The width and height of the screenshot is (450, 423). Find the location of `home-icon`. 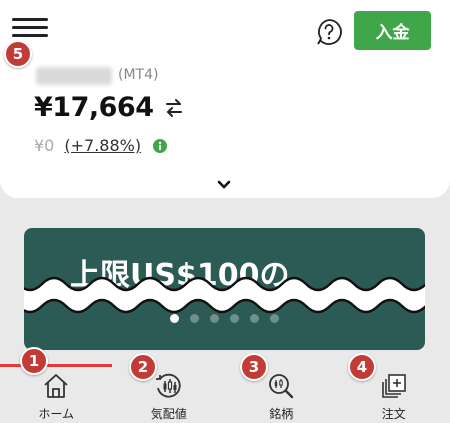

home-icon is located at coordinates (56, 386).